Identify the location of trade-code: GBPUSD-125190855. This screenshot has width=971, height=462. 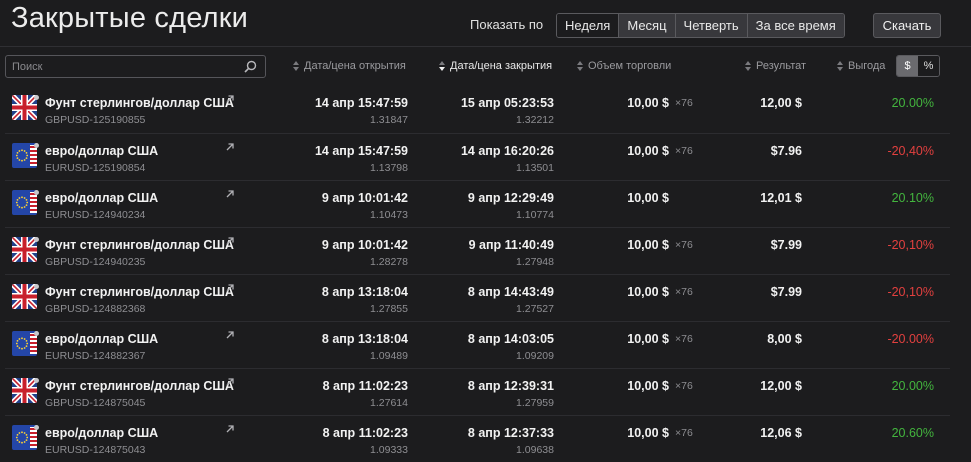
(95, 120).